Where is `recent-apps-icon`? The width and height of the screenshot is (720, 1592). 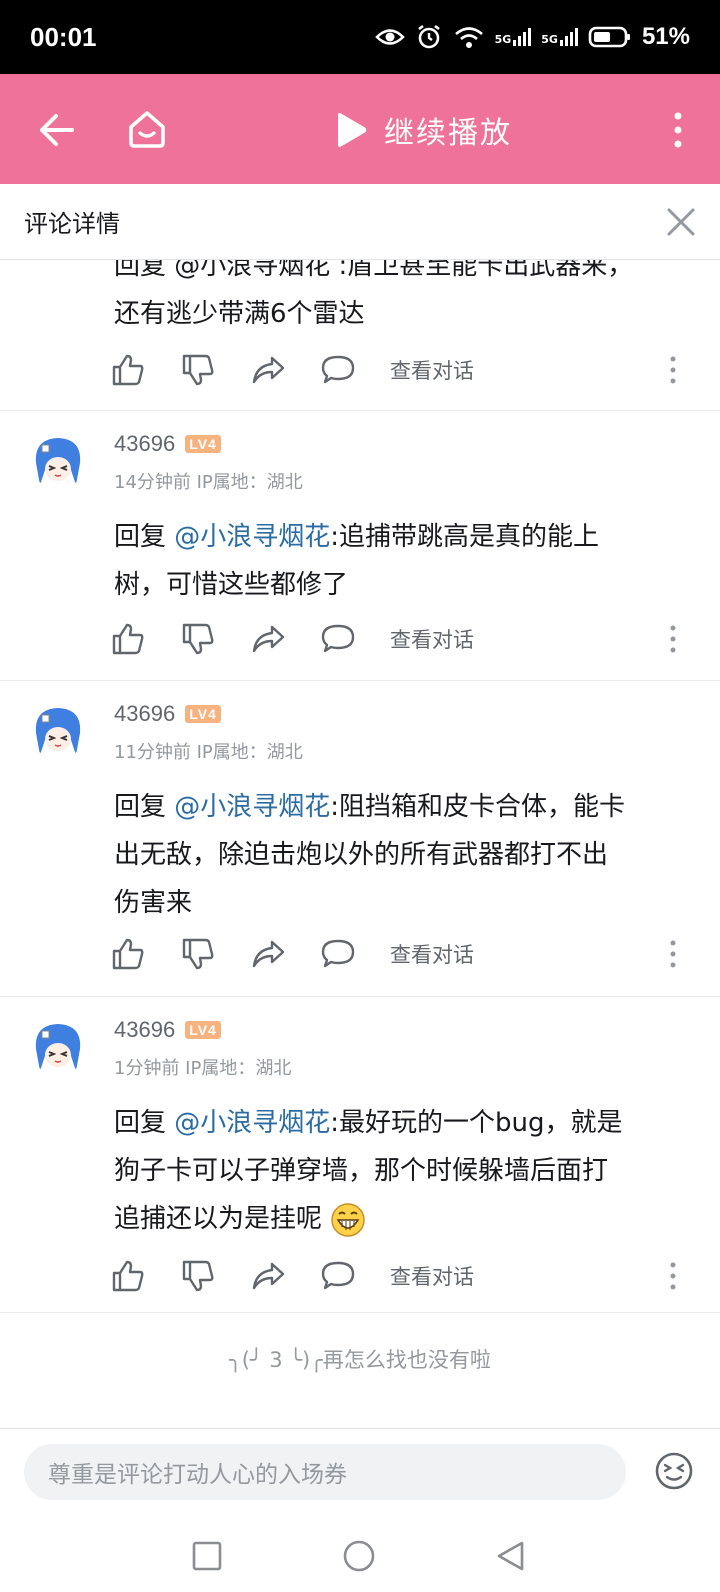
recent-apps-icon is located at coordinates (207, 1556).